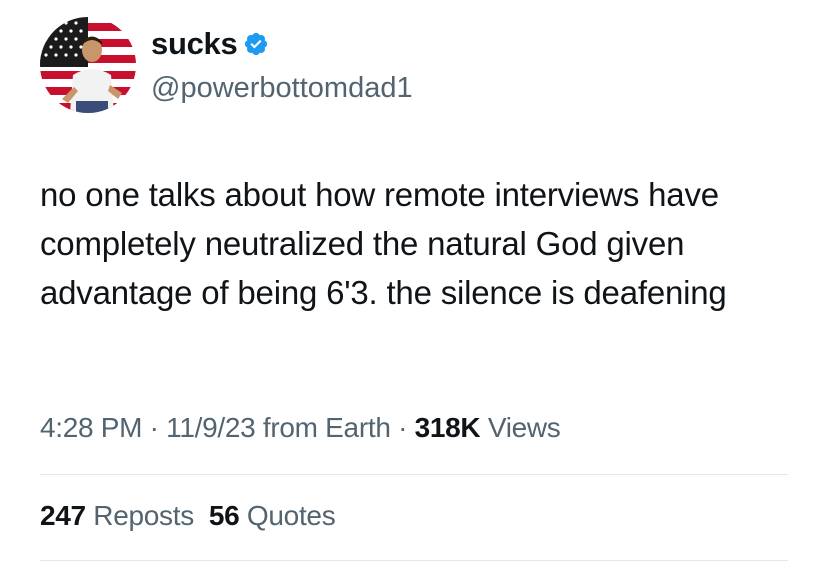  Describe the element at coordinates (323, 427) in the screenshot. I see `tweet-source: from Earth` at that location.